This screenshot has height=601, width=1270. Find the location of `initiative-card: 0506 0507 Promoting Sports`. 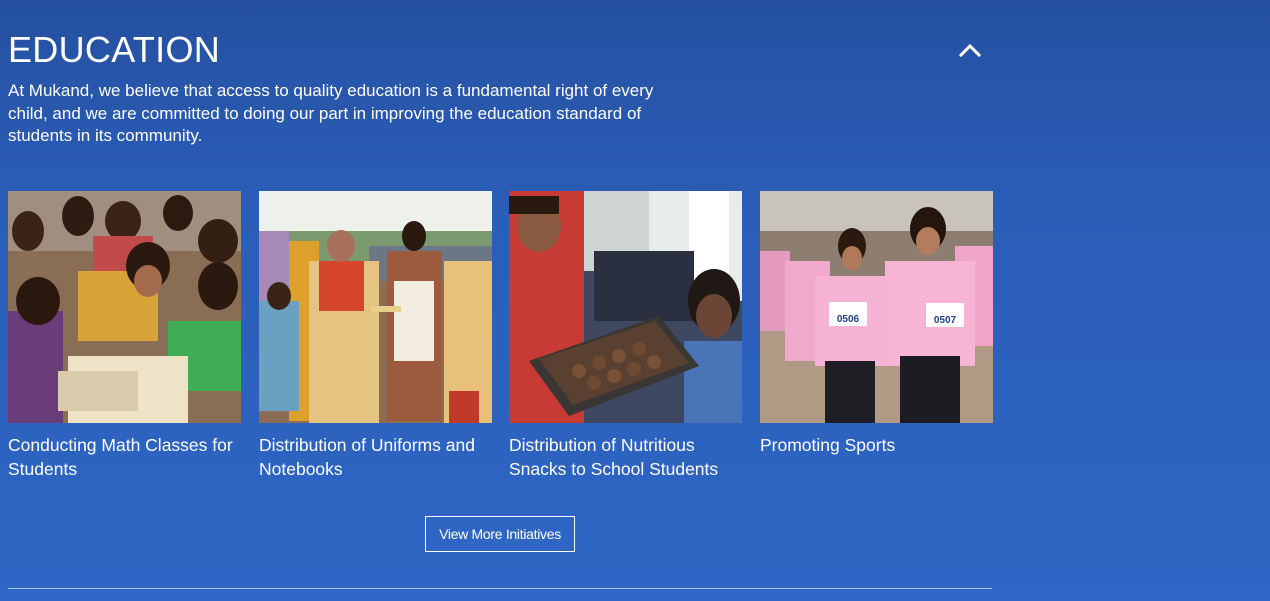

initiative-card: 0506 0507 Promoting Sports is located at coordinates (876, 324).